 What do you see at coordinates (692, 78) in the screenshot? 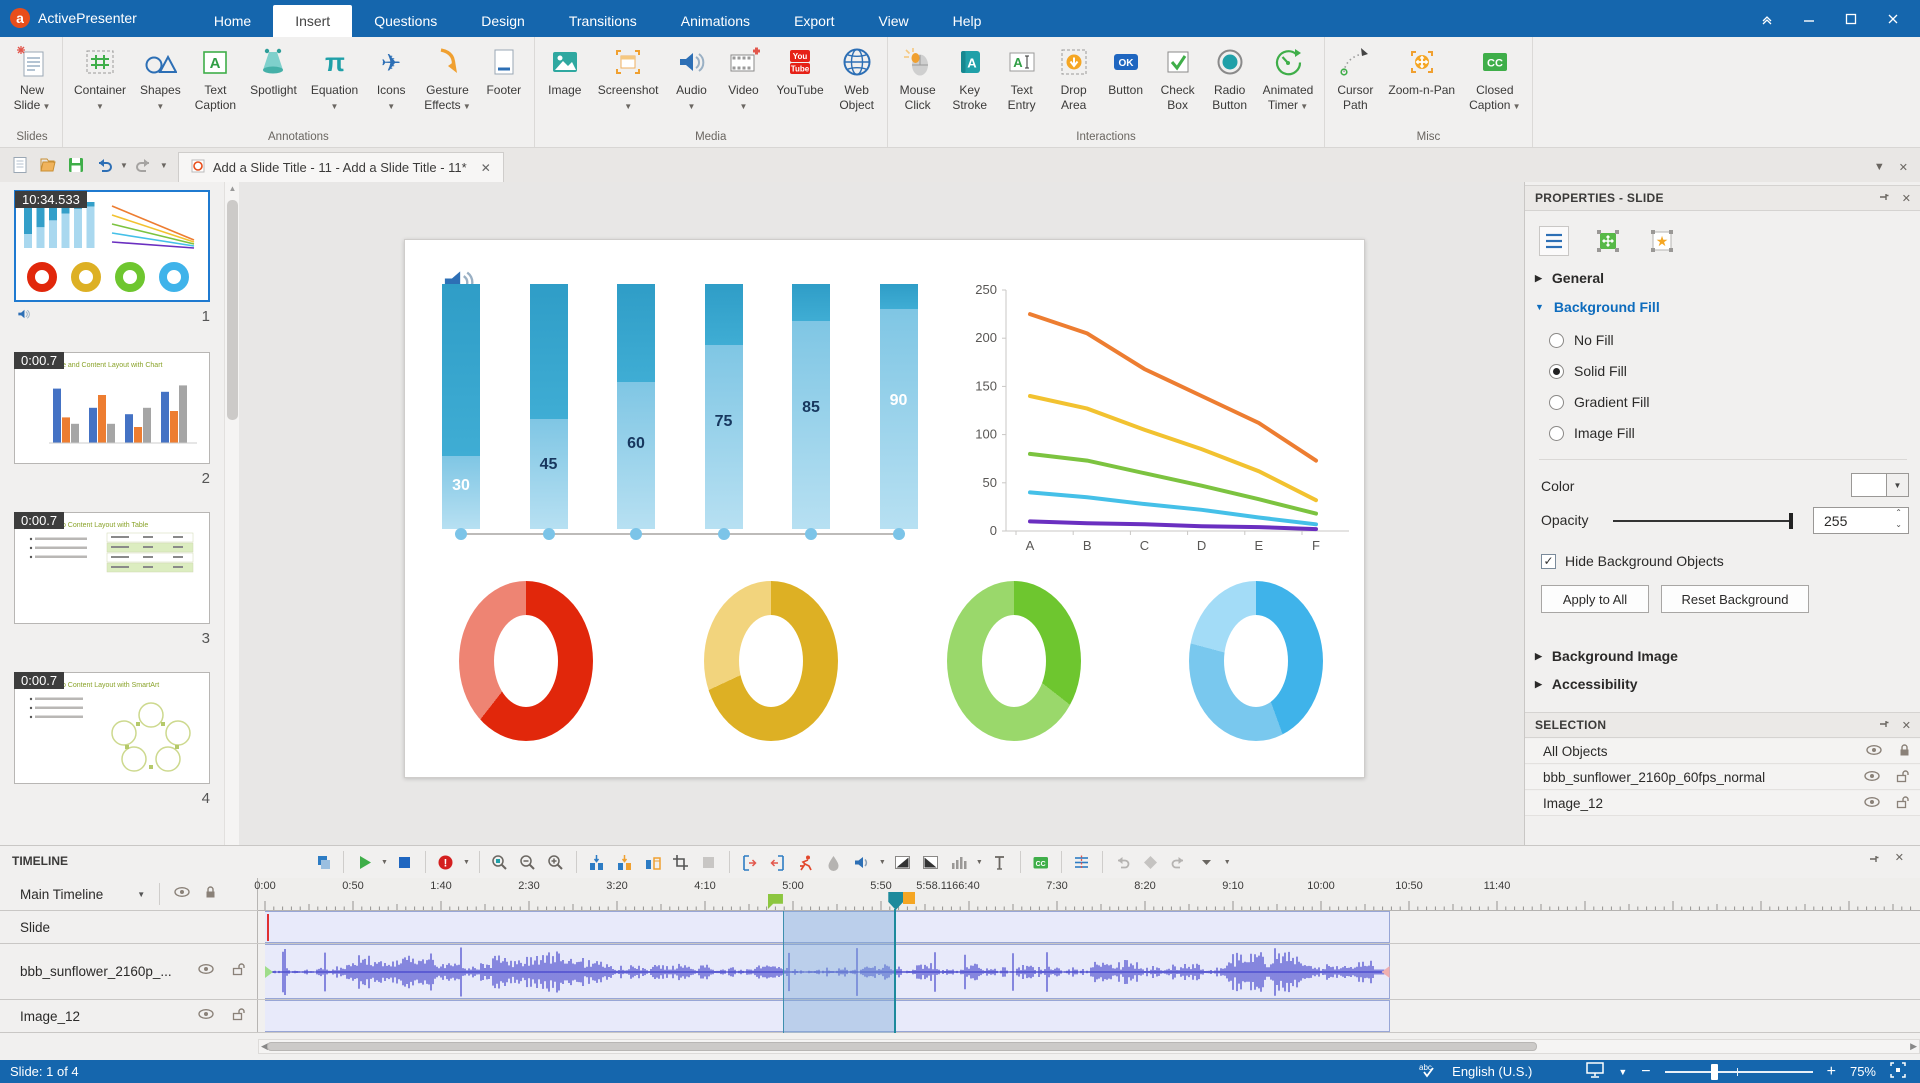
I see `audio-button: Audio ▼` at bounding box center [692, 78].